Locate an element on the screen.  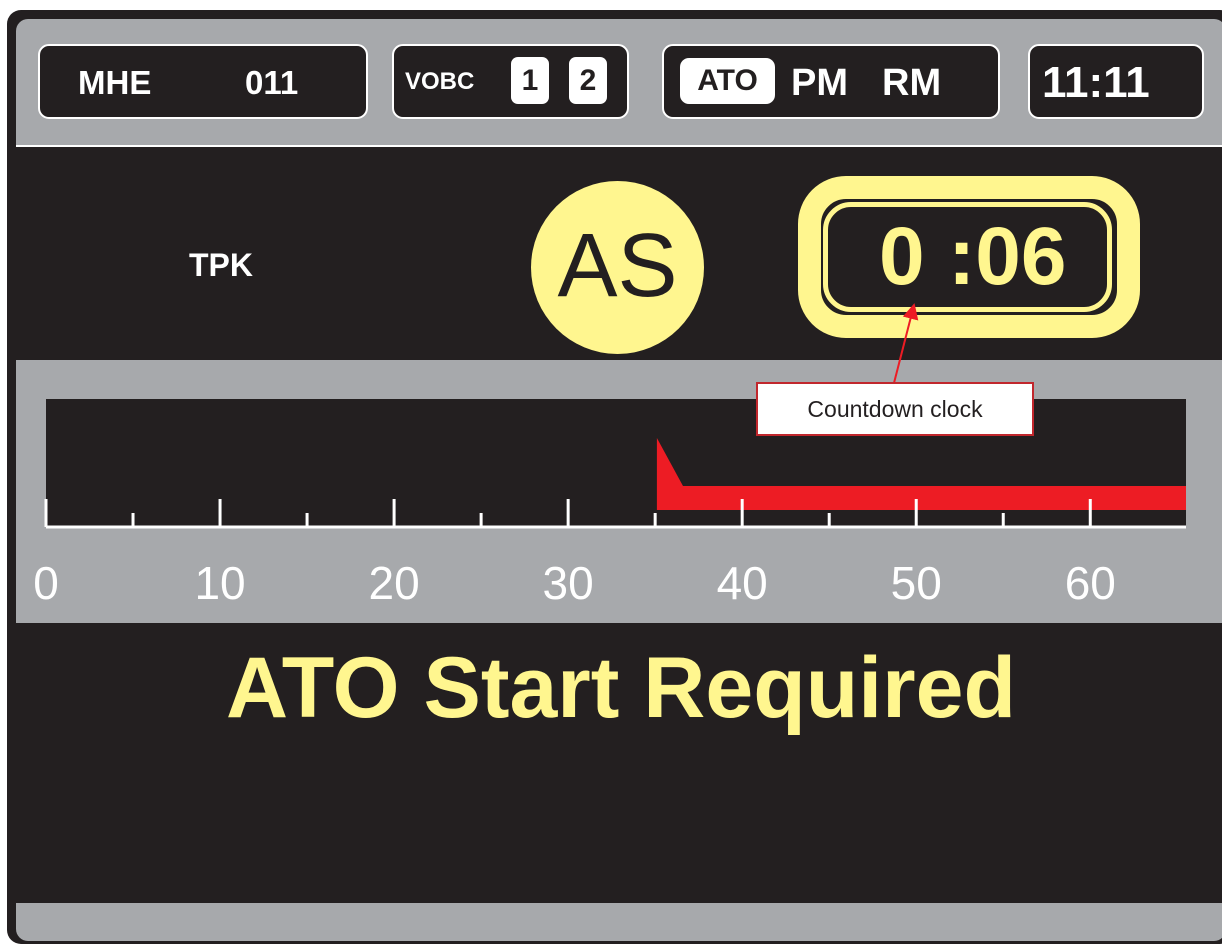
gauge-tick-label: 20 is located at coordinates (394, 583).